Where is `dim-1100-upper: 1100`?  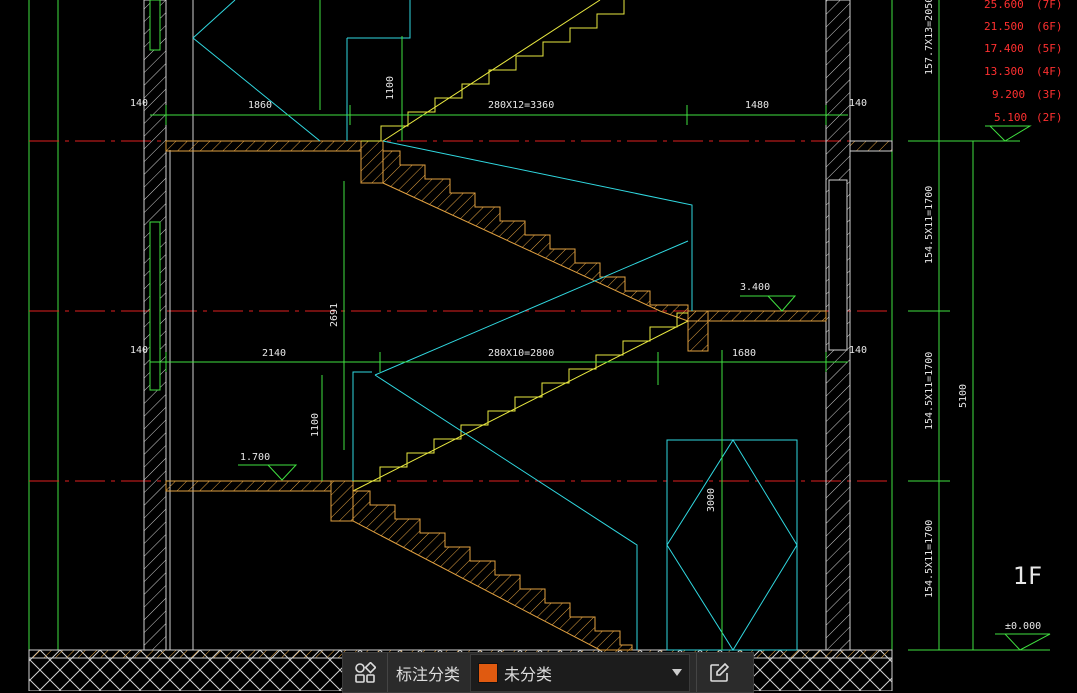 dim-1100-upper: 1100 is located at coordinates (390, 88).